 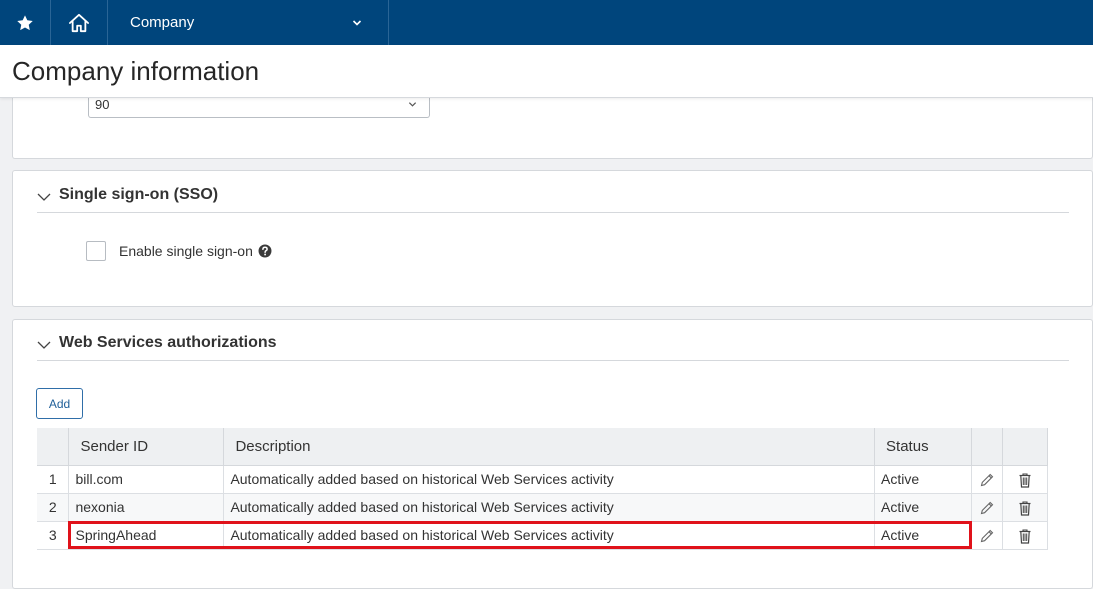 I want to click on delete-column-header, so click(x=1025, y=447).